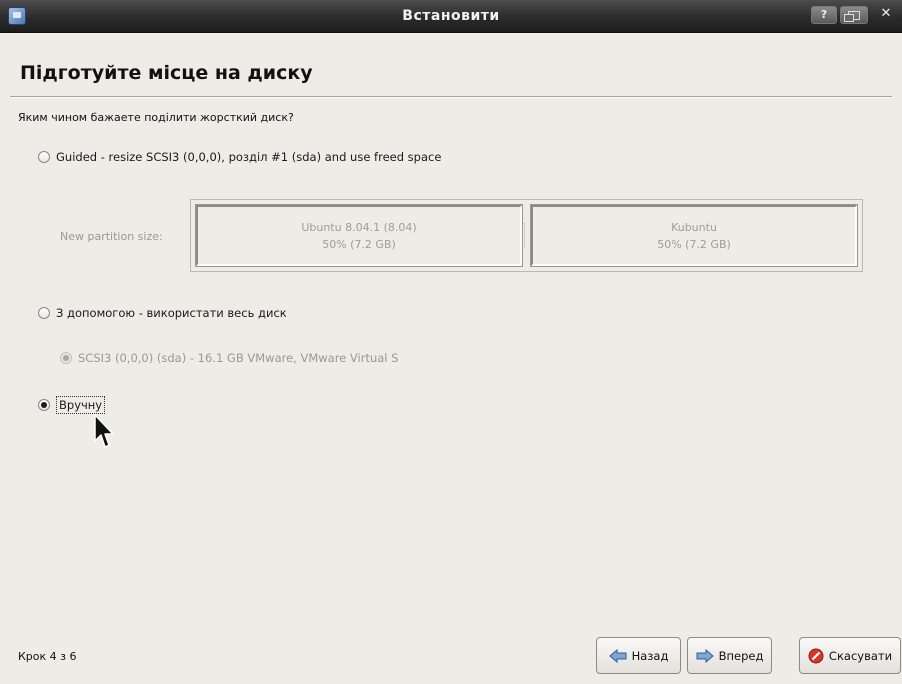 This screenshot has height=684, width=902. What do you see at coordinates (81, 405) in the screenshot?
I see `manual-label: Вручну` at bounding box center [81, 405].